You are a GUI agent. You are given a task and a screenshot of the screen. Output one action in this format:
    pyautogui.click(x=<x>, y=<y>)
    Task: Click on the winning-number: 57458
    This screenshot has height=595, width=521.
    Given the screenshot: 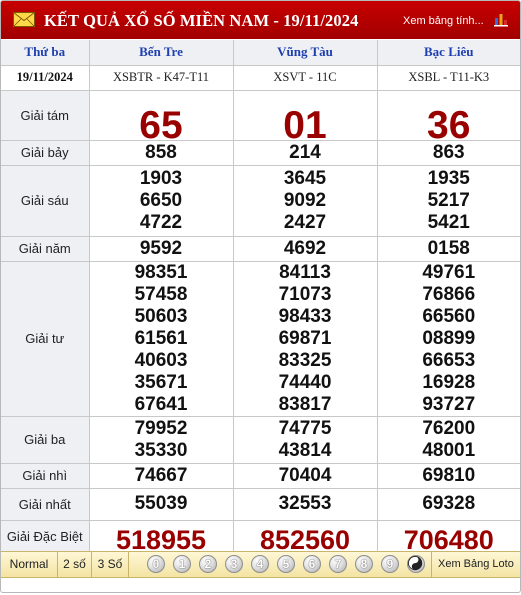 What is the action you would take?
    pyautogui.click(x=161, y=294)
    